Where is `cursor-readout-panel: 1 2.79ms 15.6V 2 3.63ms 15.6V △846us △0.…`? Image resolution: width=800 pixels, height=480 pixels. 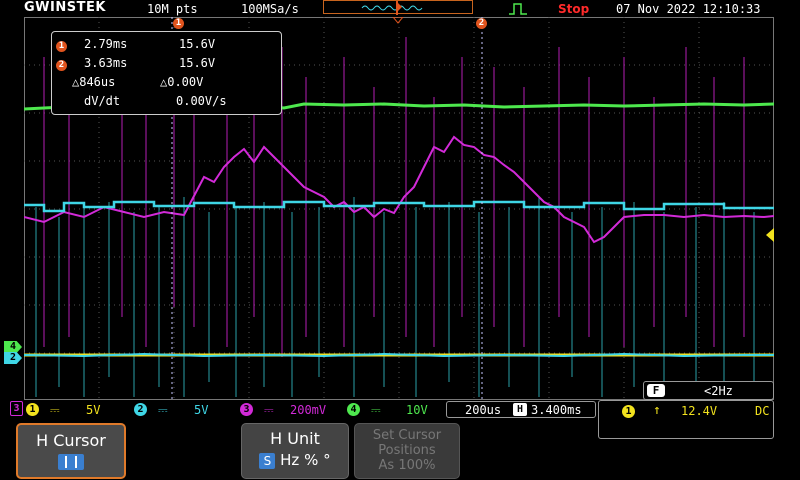 cursor-readout-panel: 1 2.79ms 15.6V 2 3.63ms 15.6V △846us △0.… is located at coordinates (166, 73).